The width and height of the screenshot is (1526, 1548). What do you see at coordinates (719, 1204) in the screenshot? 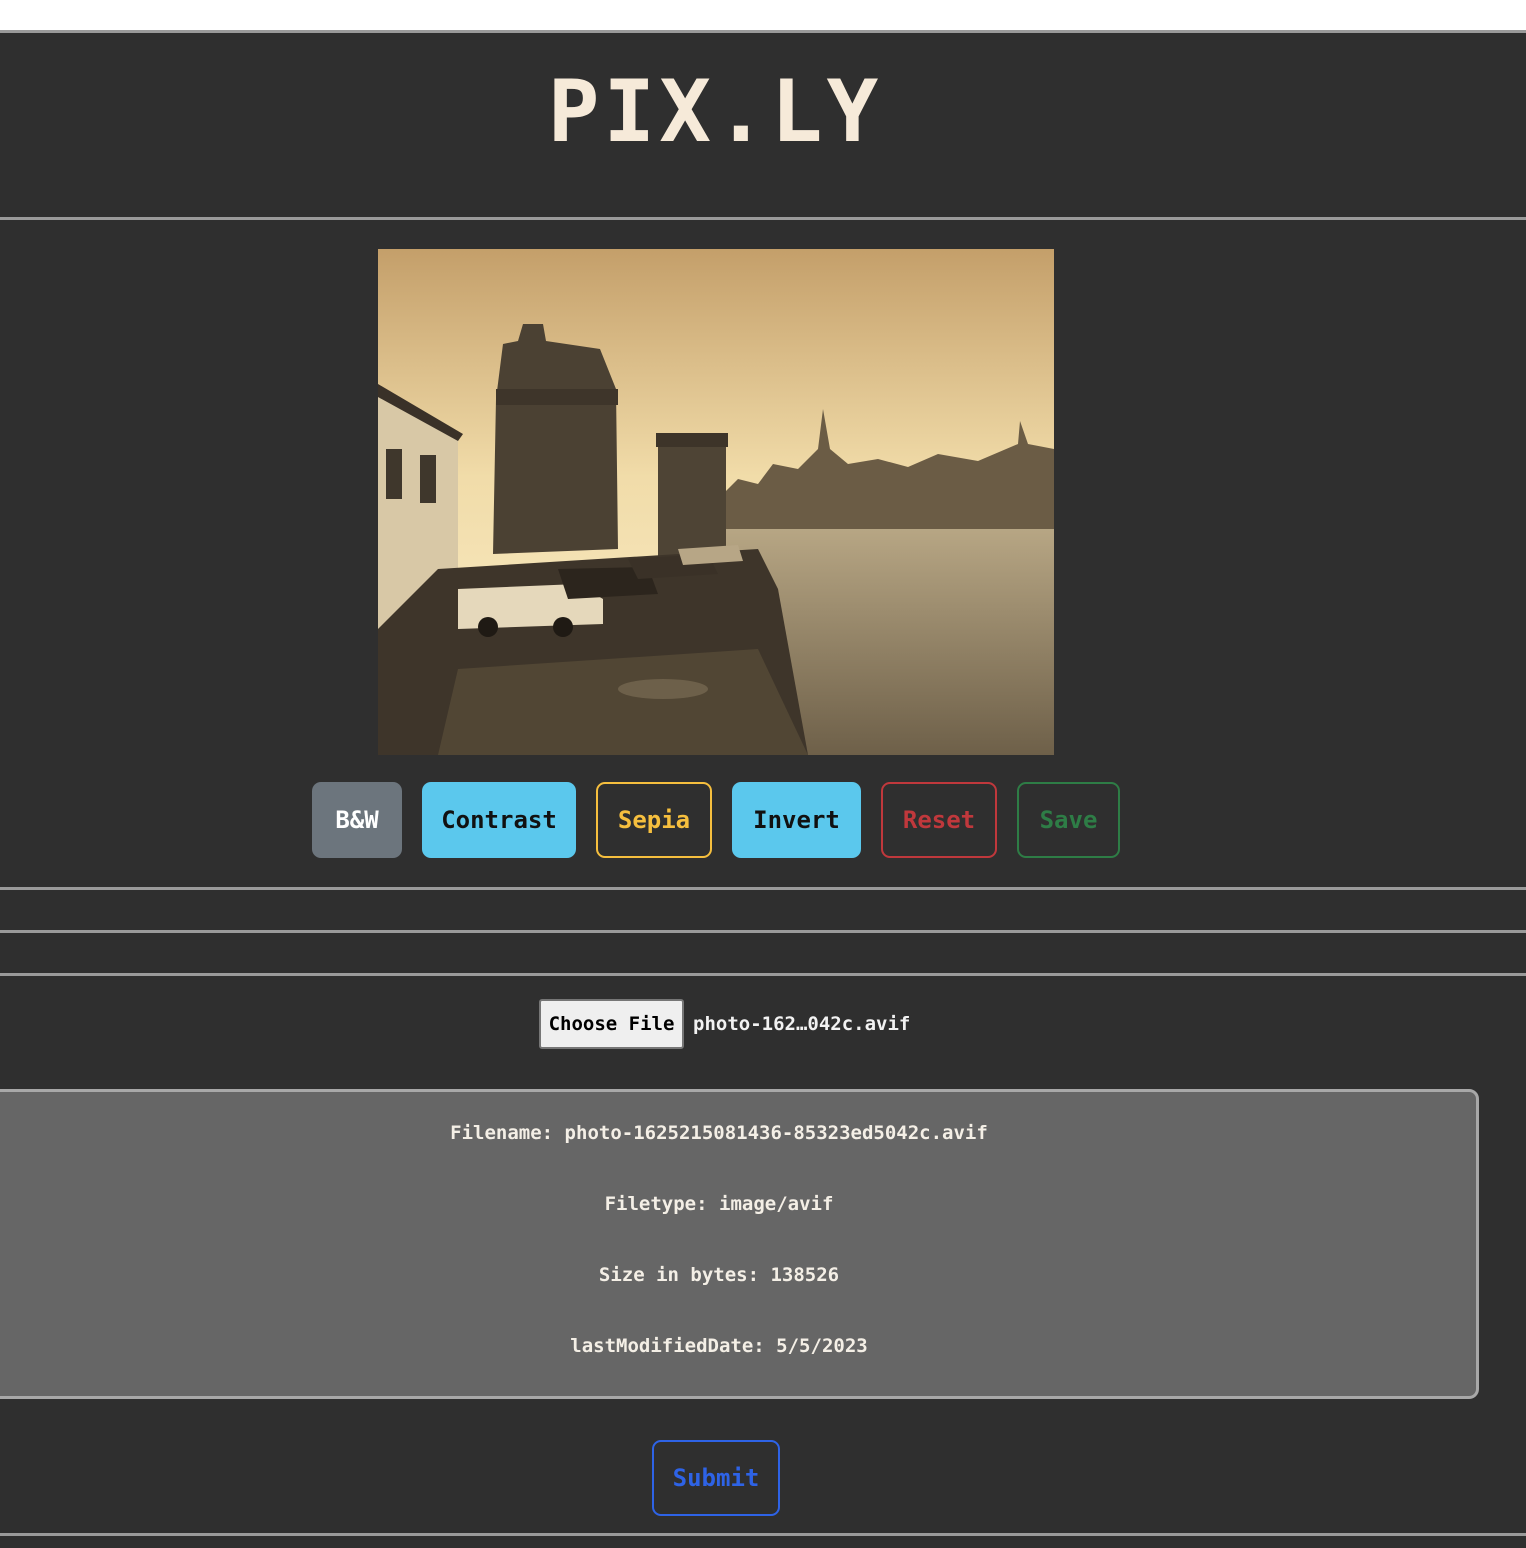
I see `file-info-filetype: Filetype: image/avif` at bounding box center [719, 1204].